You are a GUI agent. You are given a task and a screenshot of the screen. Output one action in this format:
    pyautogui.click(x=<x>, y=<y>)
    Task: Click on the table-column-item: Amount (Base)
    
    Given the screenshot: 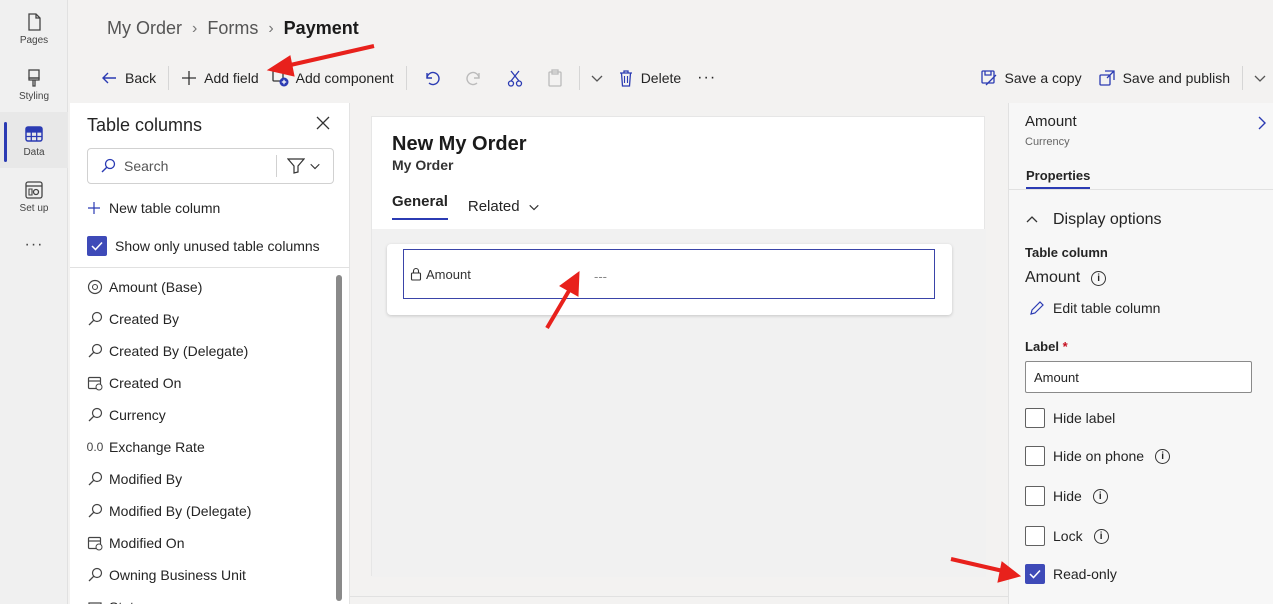 What is the action you would take?
    pyautogui.click(x=212, y=287)
    